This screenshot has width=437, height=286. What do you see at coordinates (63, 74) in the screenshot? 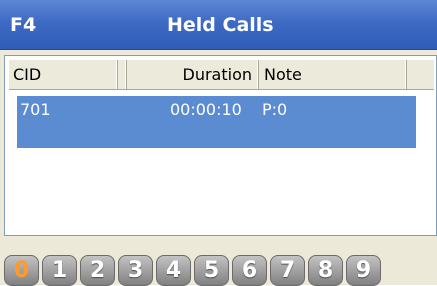
I see `column-header-cid: CID` at bounding box center [63, 74].